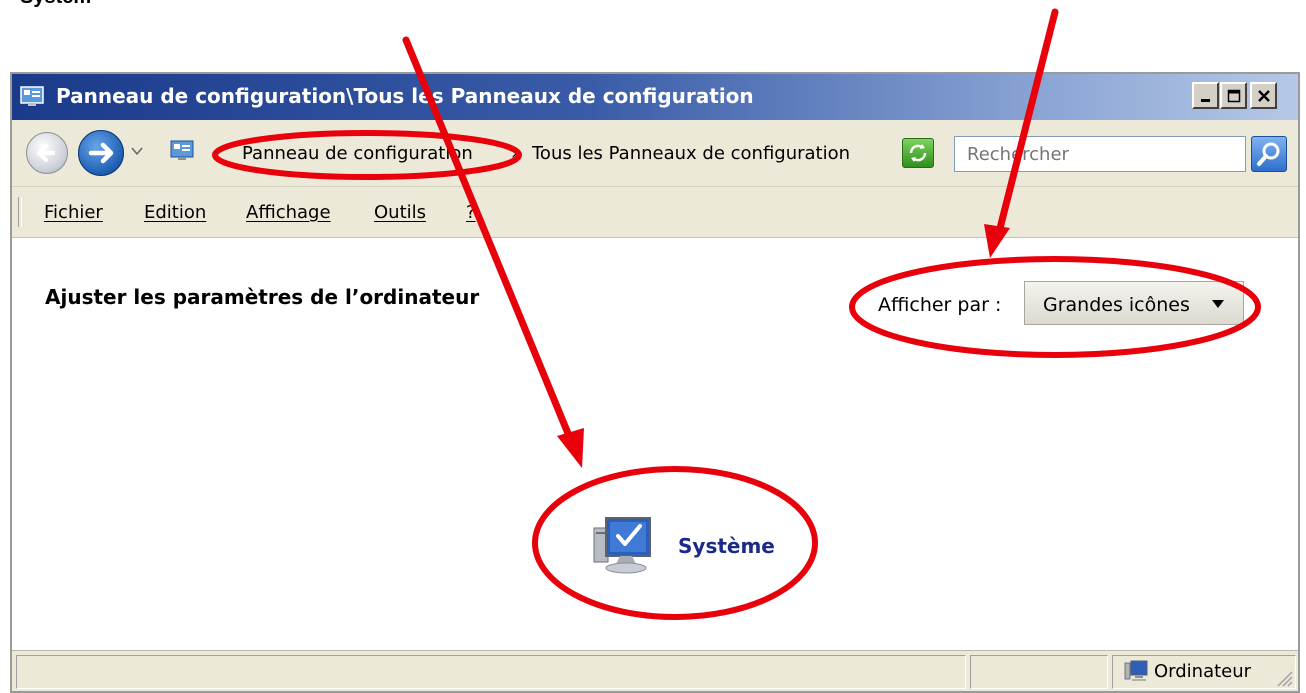 The height and width of the screenshot is (693, 1306). I want to click on menu-bar: Fichier Edition Affichage Outils ?, so click(655, 212).